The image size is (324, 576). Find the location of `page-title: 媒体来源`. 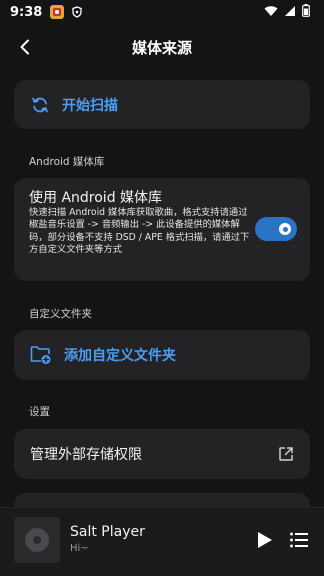

page-title: 媒体来源 is located at coordinates (161, 47).